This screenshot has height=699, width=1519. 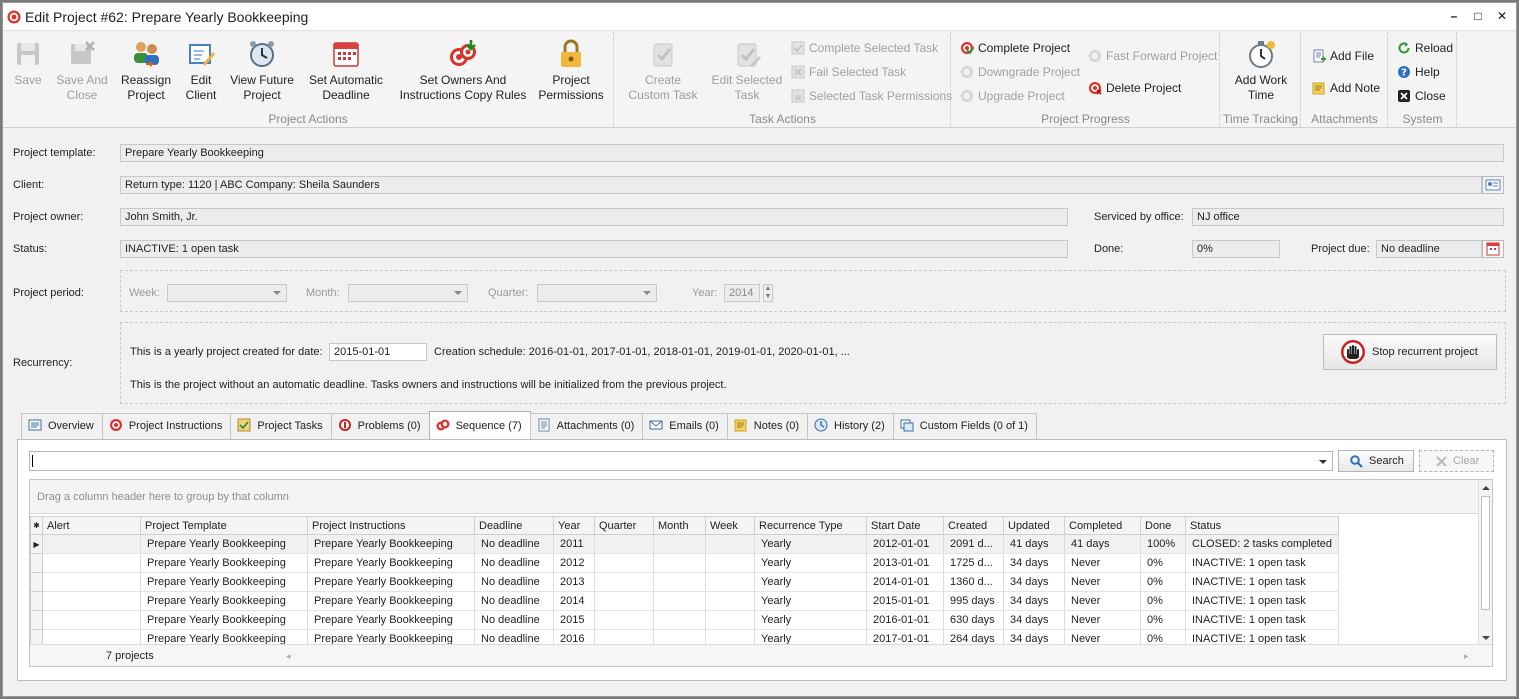 I want to click on view-future-project-button: View Future Project, so click(x=262, y=70).